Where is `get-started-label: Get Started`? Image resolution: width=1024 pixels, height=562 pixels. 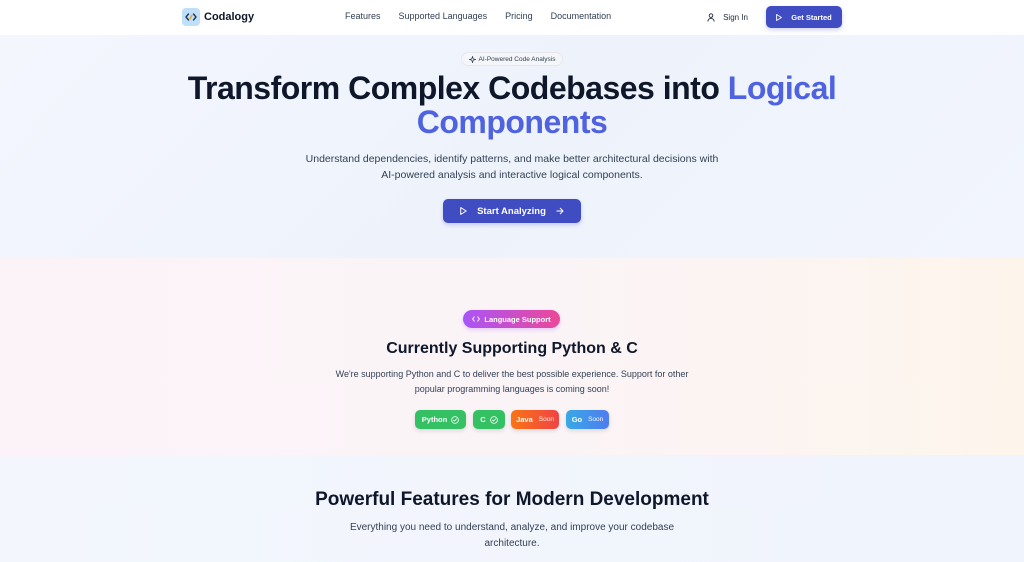
get-started-label: Get Started is located at coordinates (811, 17).